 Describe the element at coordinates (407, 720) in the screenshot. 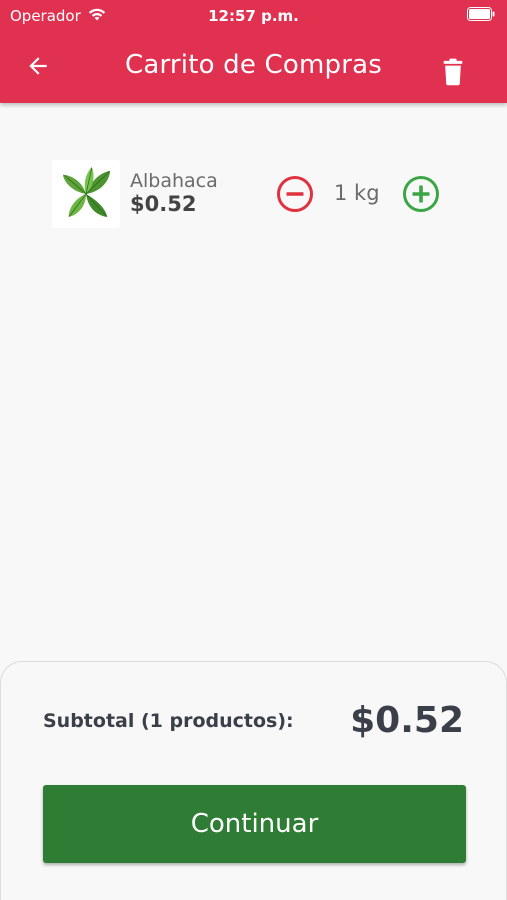

I see `subtotal-value: $0.52` at that location.